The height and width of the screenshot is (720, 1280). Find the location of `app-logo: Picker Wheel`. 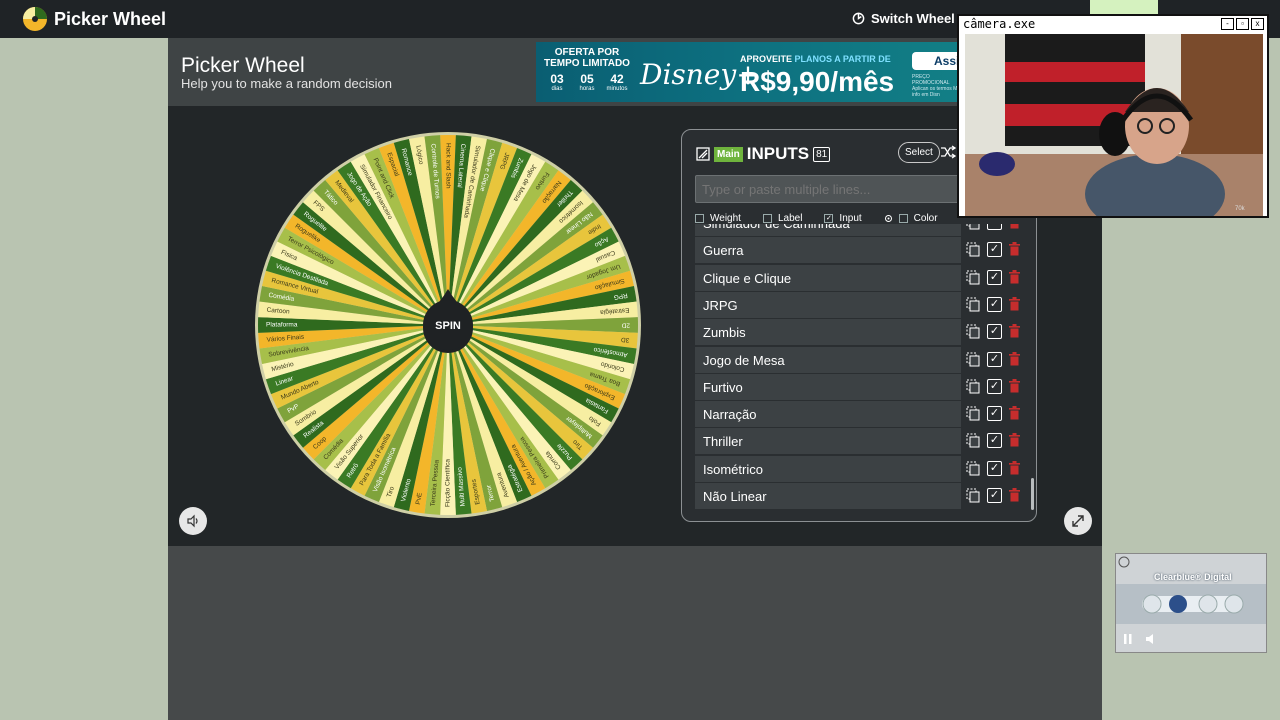

app-logo: Picker Wheel is located at coordinates (94, 19).